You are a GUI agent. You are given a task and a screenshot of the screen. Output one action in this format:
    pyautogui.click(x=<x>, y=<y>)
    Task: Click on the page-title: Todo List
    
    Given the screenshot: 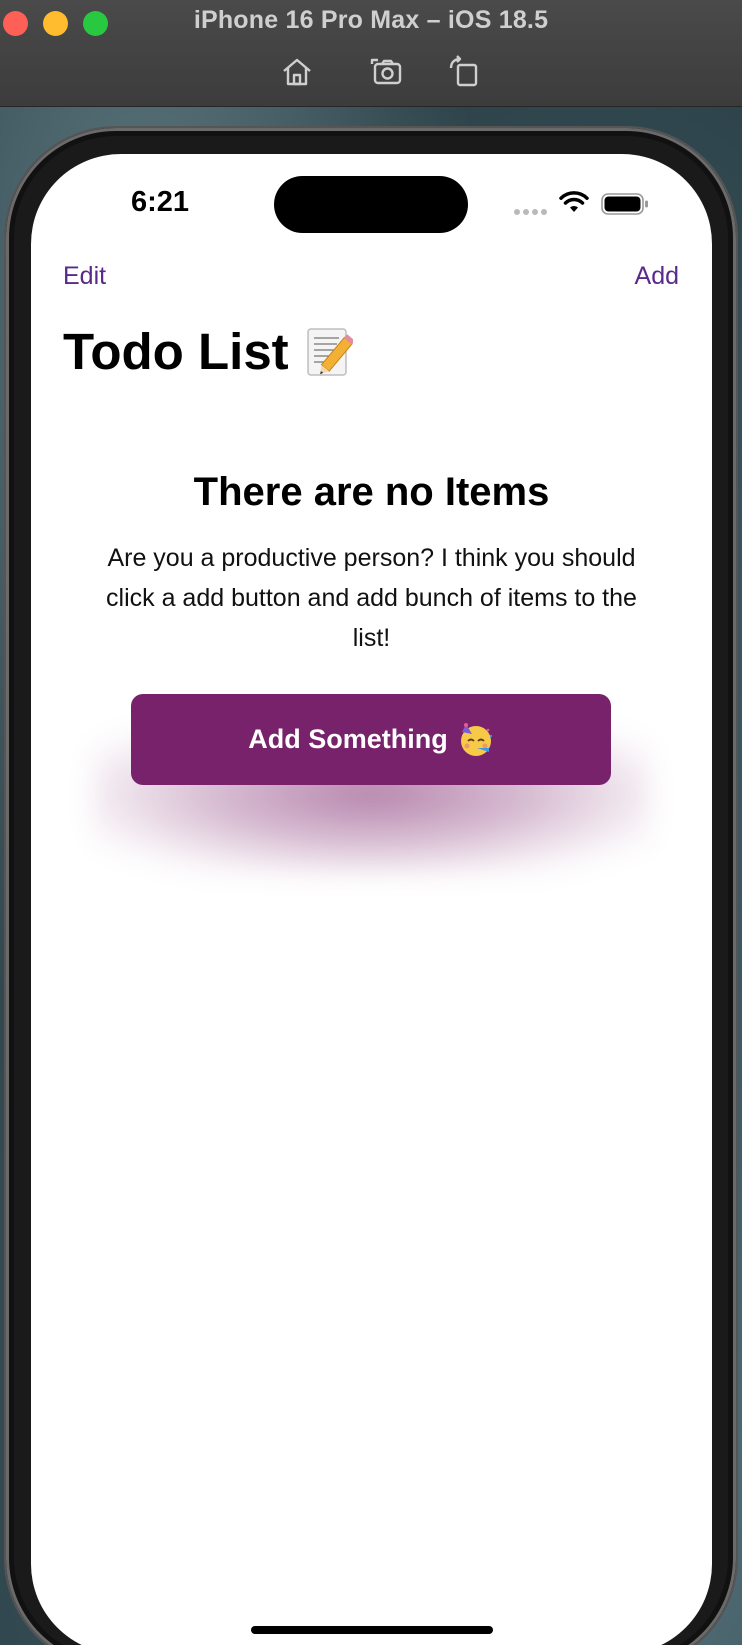 What is the action you would take?
    pyautogui.click(x=208, y=351)
    